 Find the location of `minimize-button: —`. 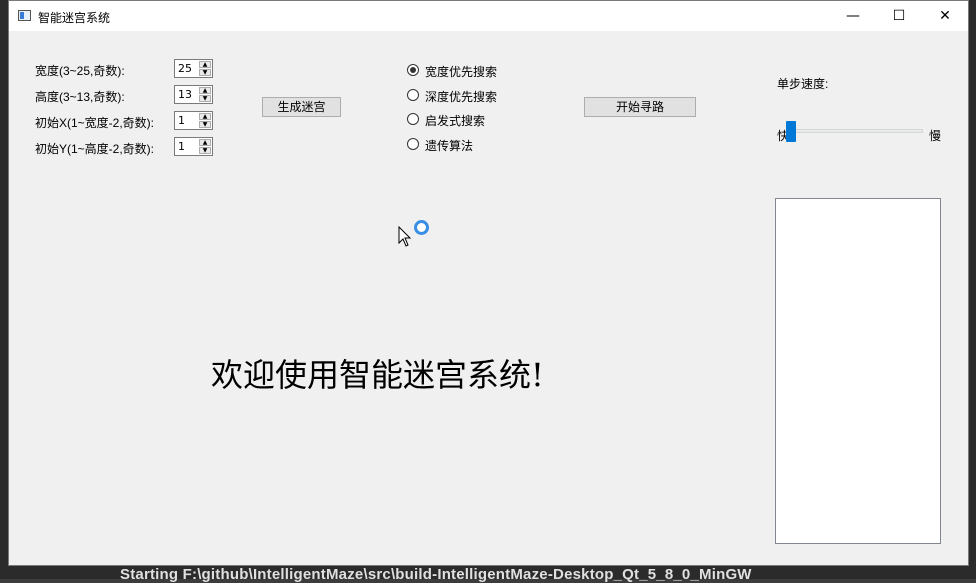

minimize-button: — is located at coordinates (853, 16).